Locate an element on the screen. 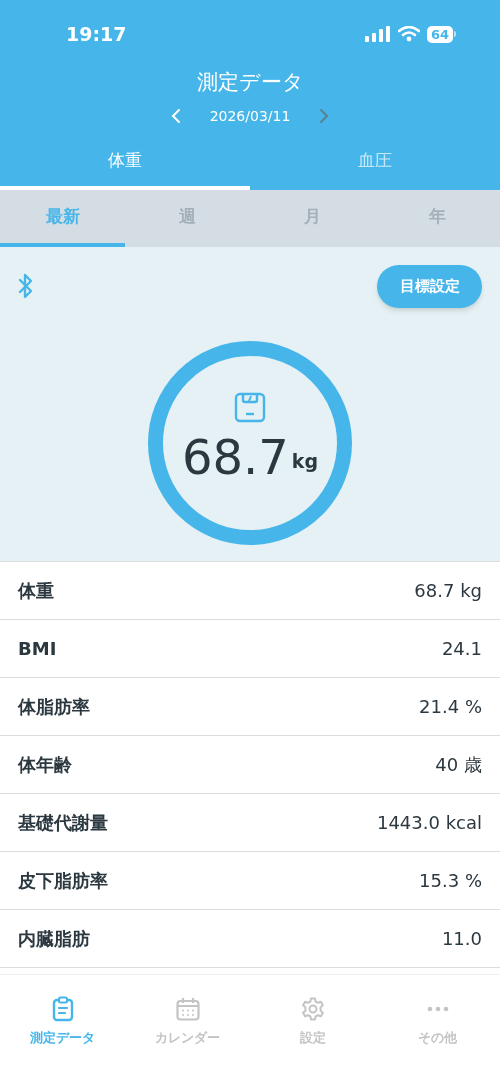  weight-unit: kg is located at coordinates (305, 461).